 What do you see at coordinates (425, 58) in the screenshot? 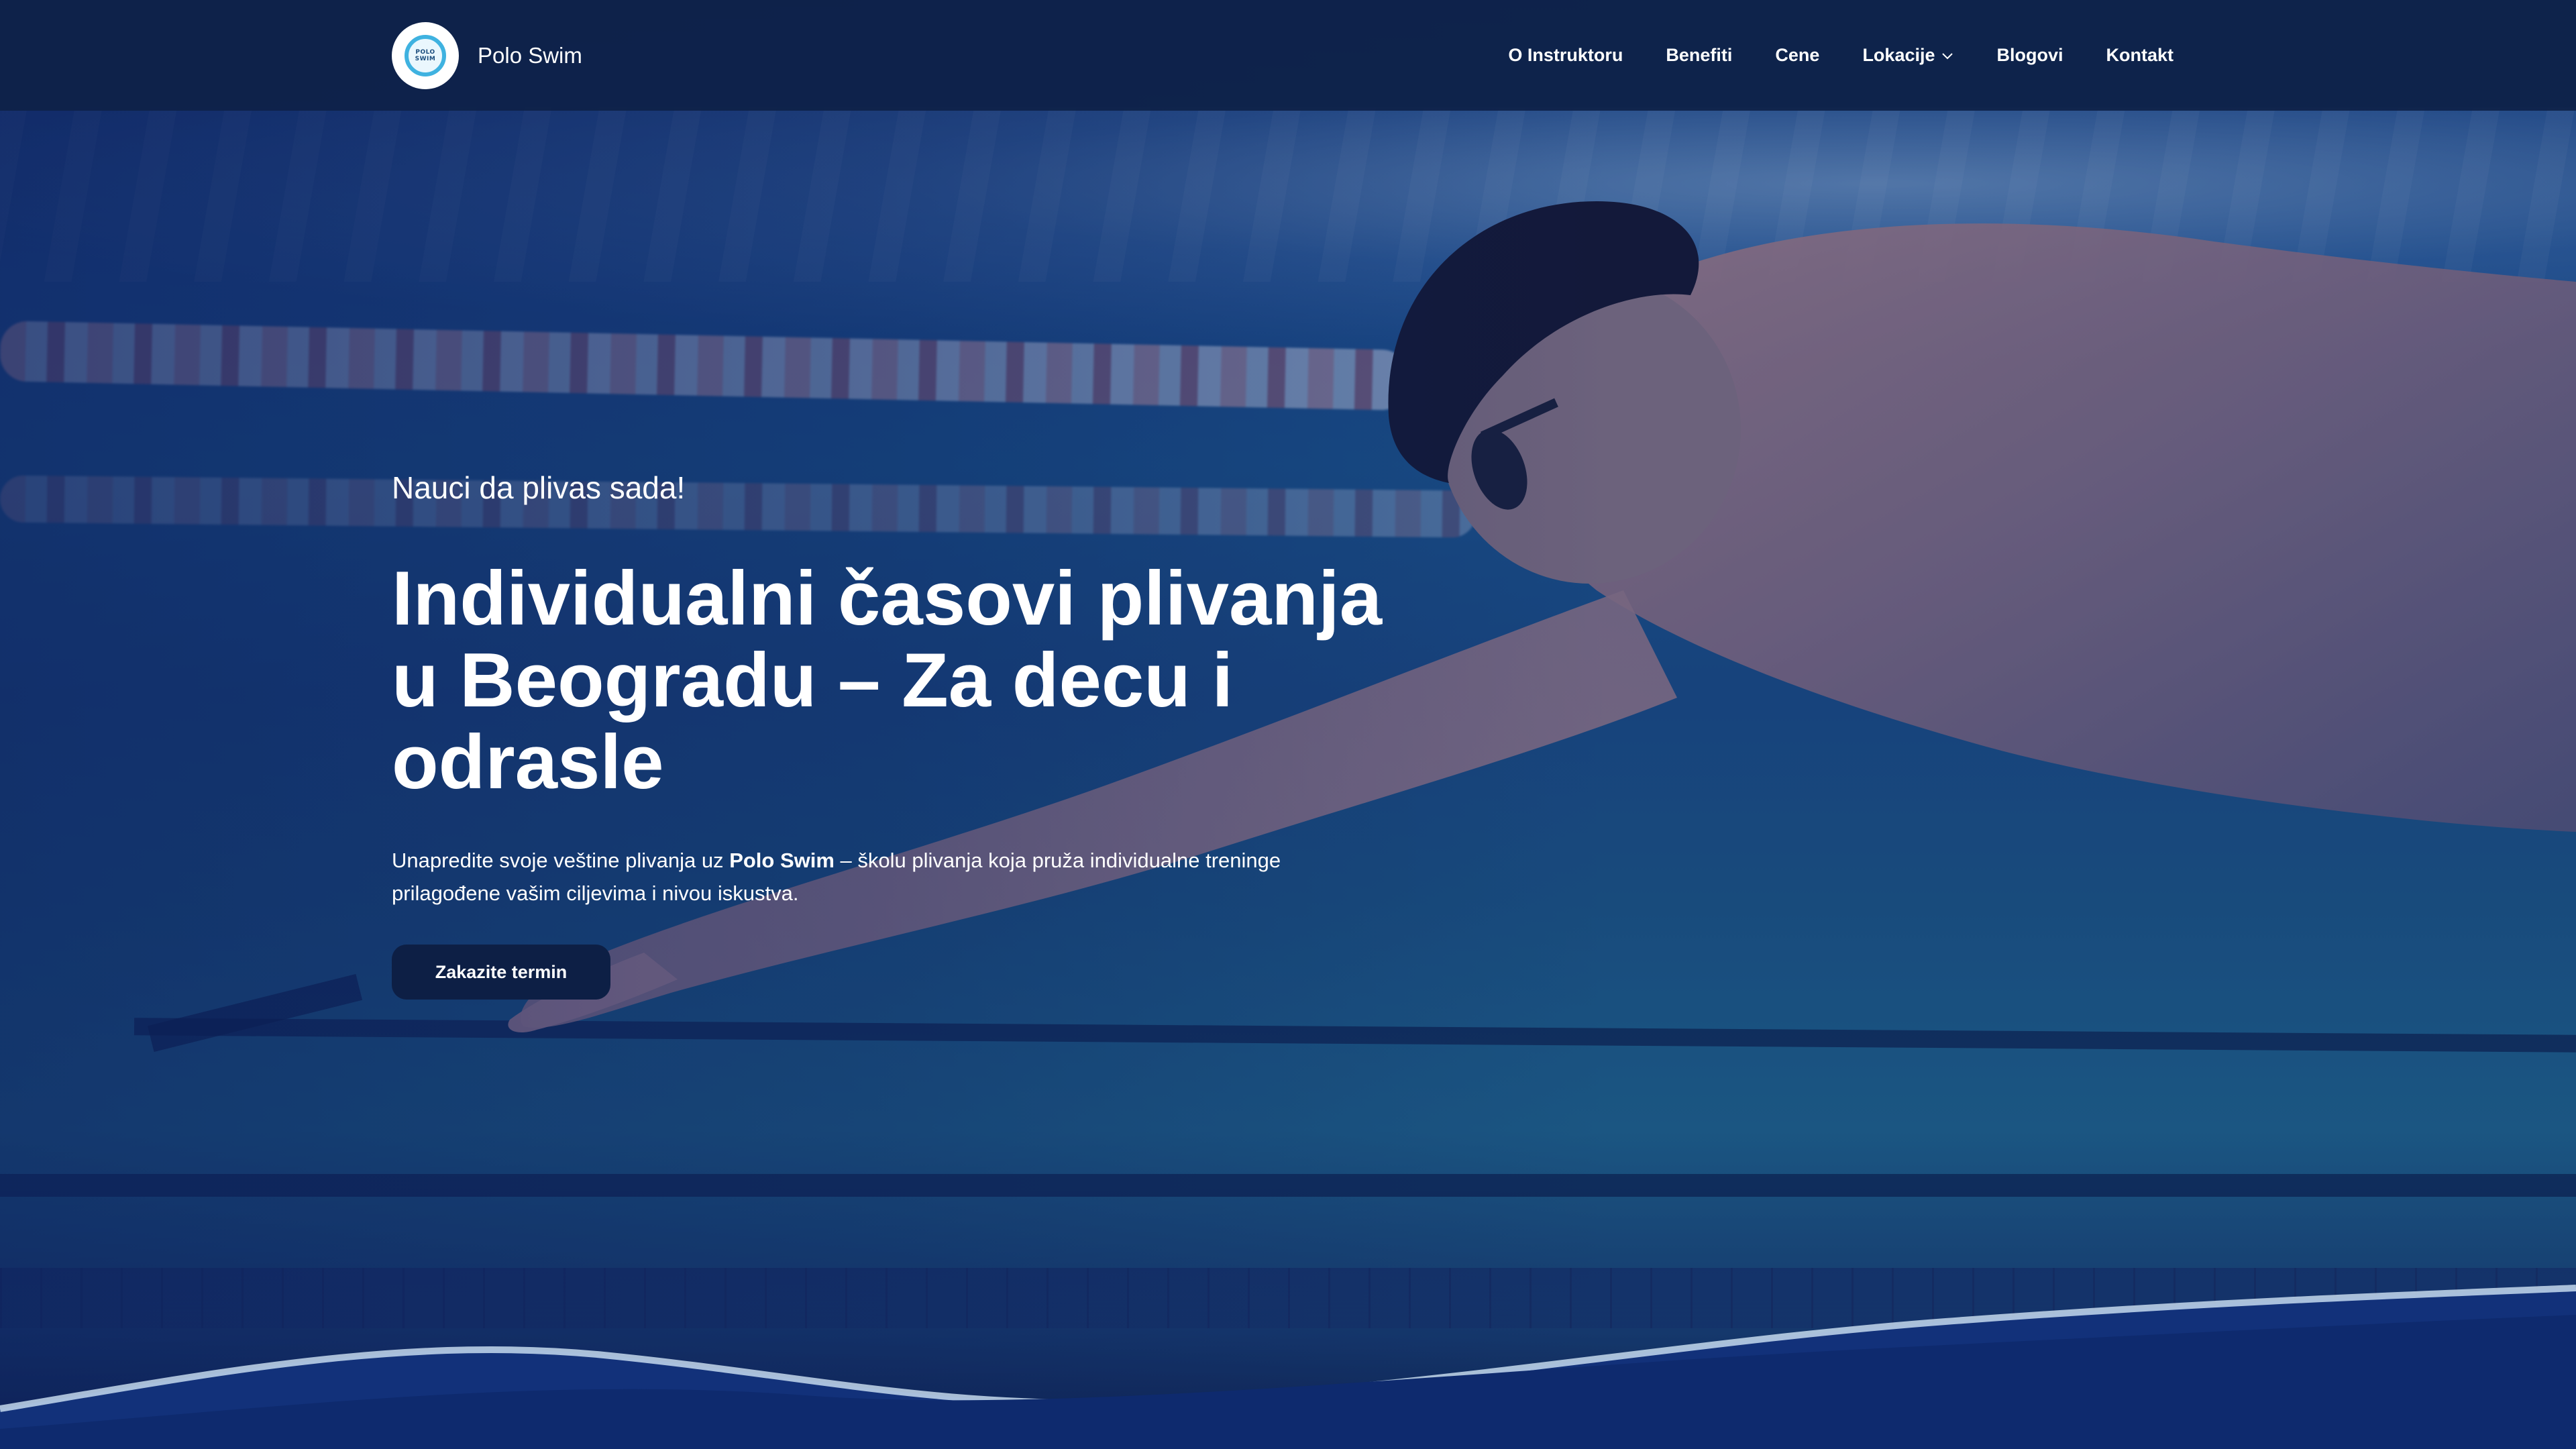
I see `logo-text-bottom: SWIM` at bounding box center [425, 58].